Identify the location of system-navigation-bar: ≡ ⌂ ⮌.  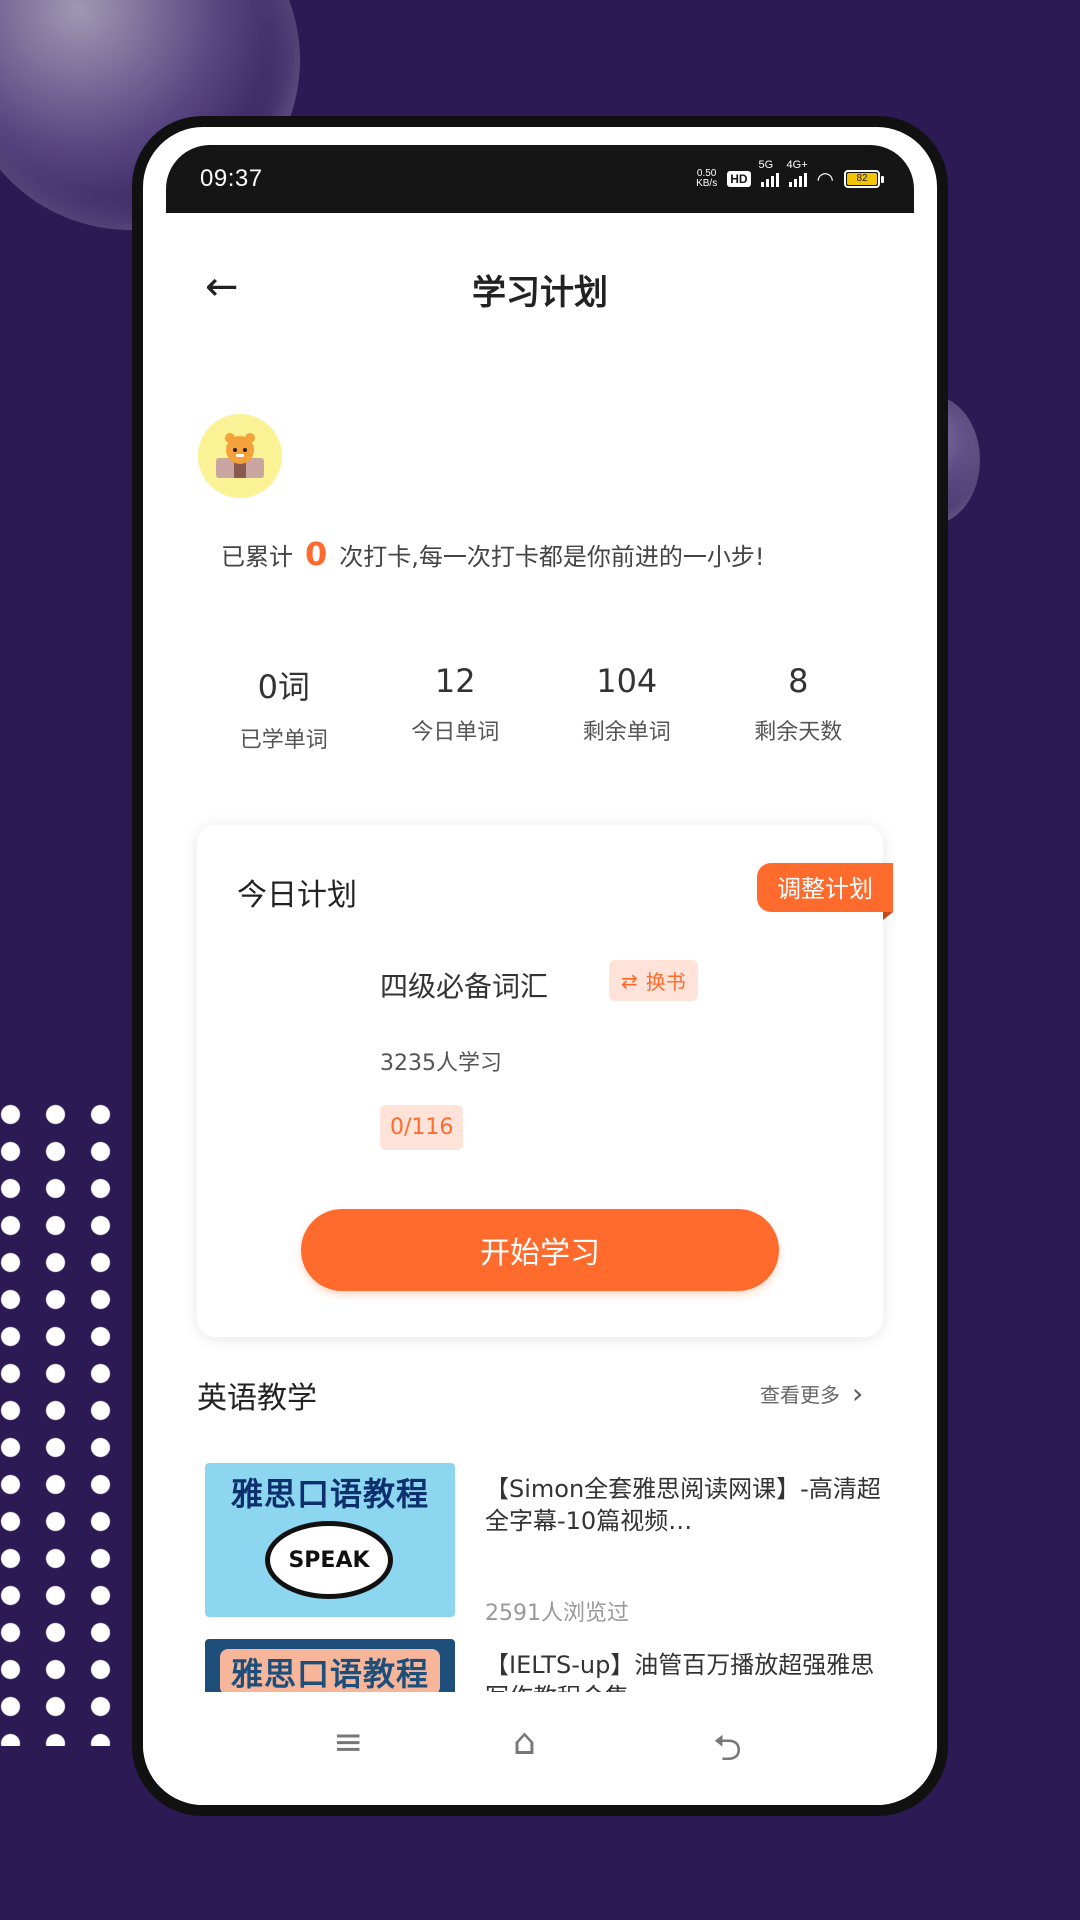
(540, 1748).